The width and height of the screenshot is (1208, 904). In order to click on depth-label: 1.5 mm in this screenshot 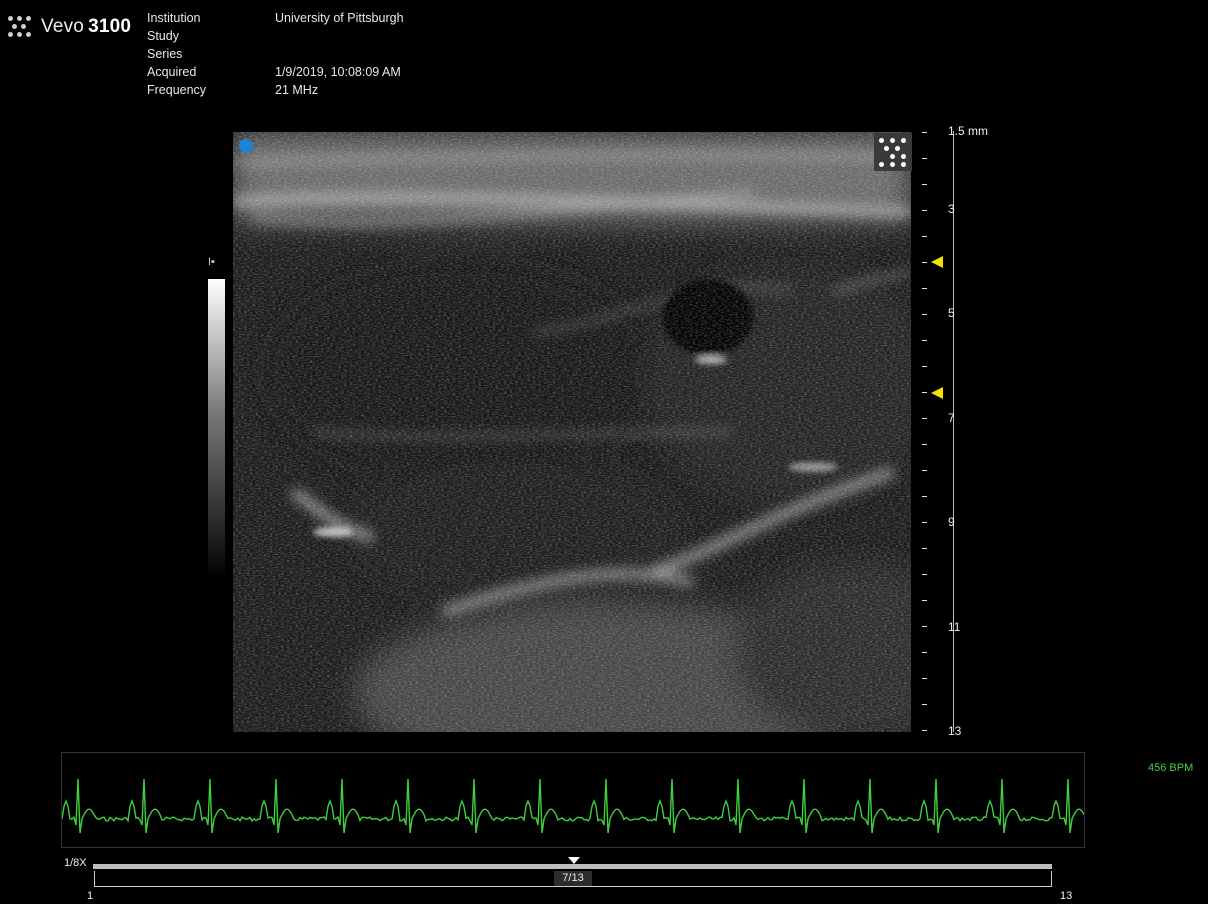, I will do `click(968, 131)`.